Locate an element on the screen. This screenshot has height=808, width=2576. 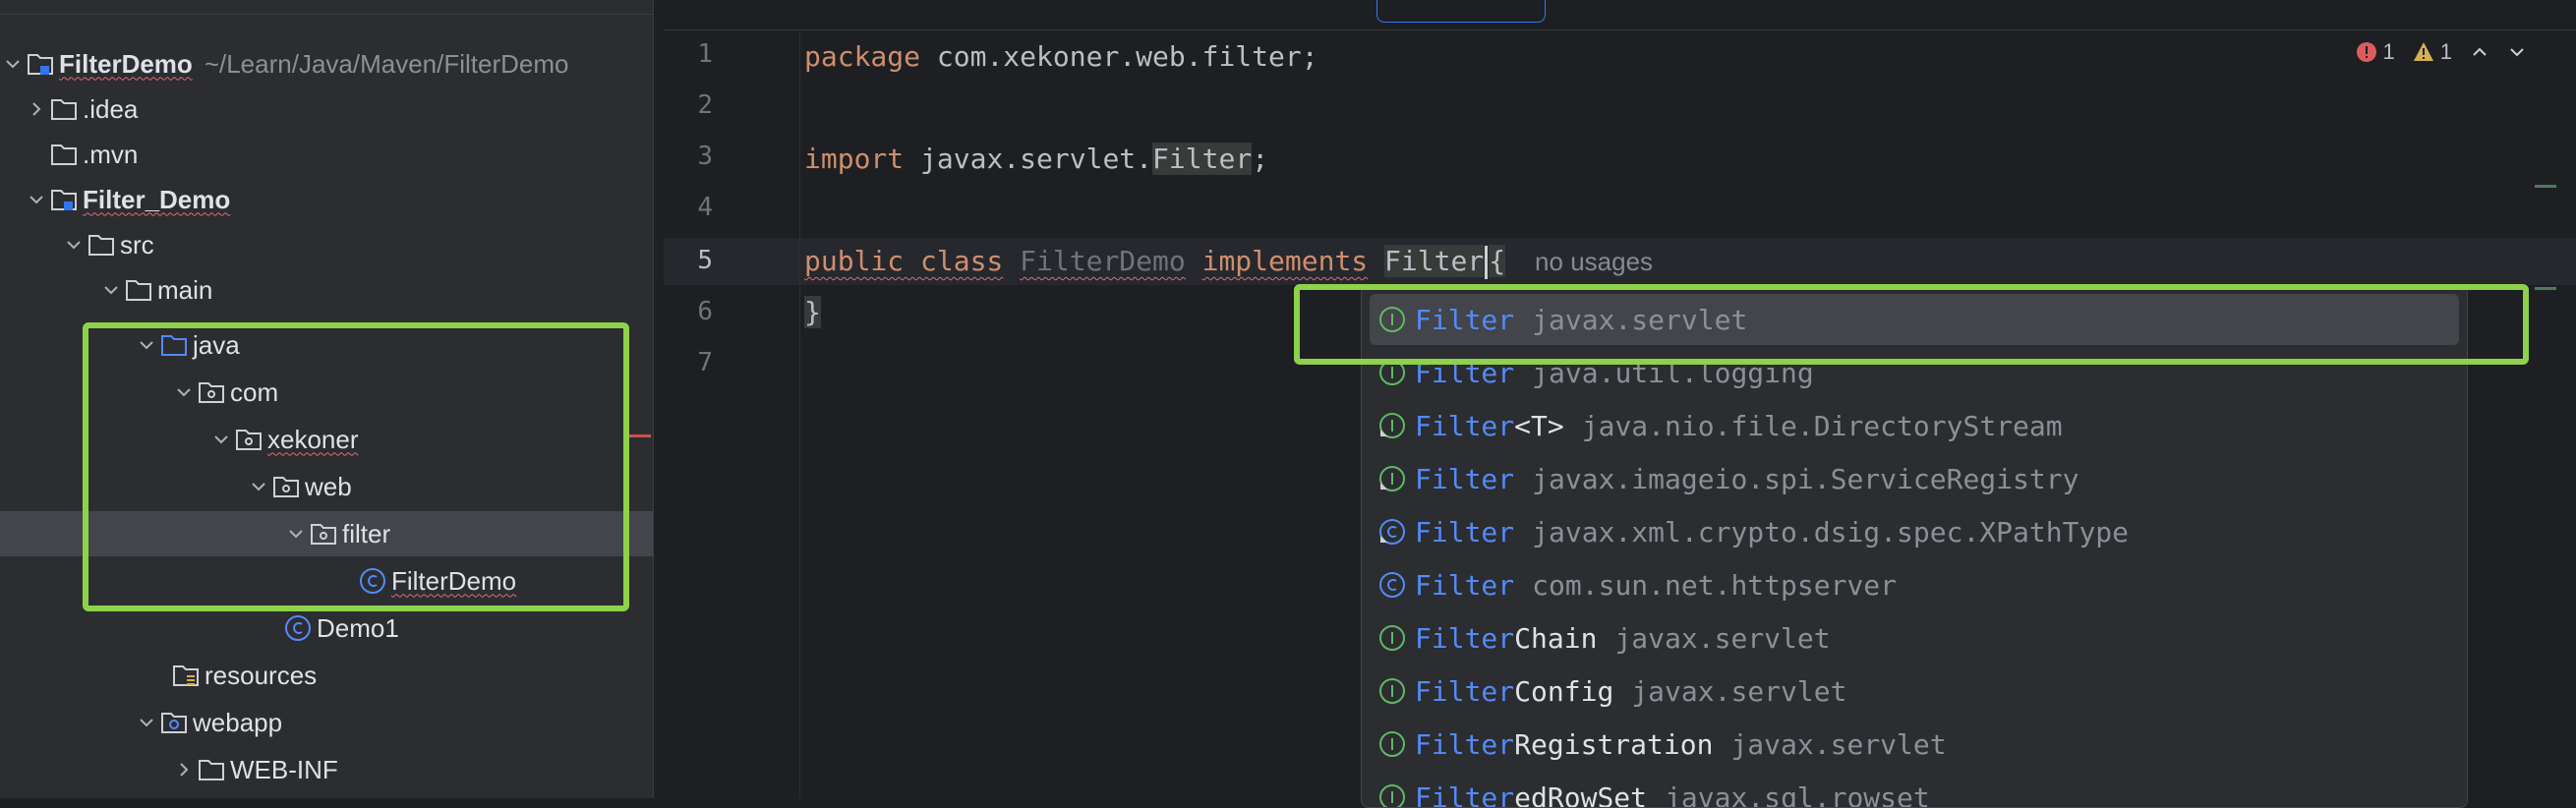
code-text: Filter is located at coordinates (1202, 159).